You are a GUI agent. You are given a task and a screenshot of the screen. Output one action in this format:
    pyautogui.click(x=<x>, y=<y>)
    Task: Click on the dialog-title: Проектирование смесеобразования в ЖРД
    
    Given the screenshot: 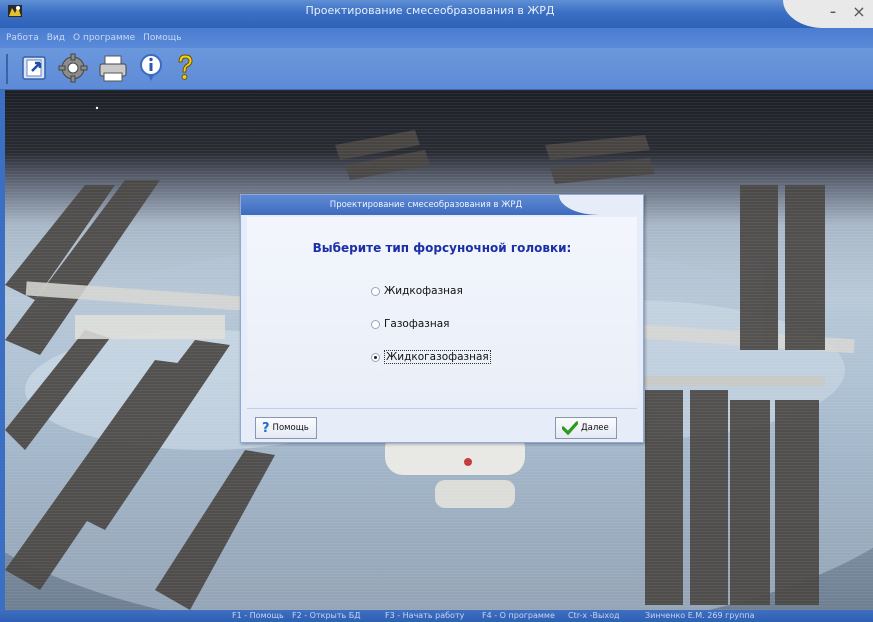 What is the action you would take?
    pyautogui.click(x=426, y=205)
    